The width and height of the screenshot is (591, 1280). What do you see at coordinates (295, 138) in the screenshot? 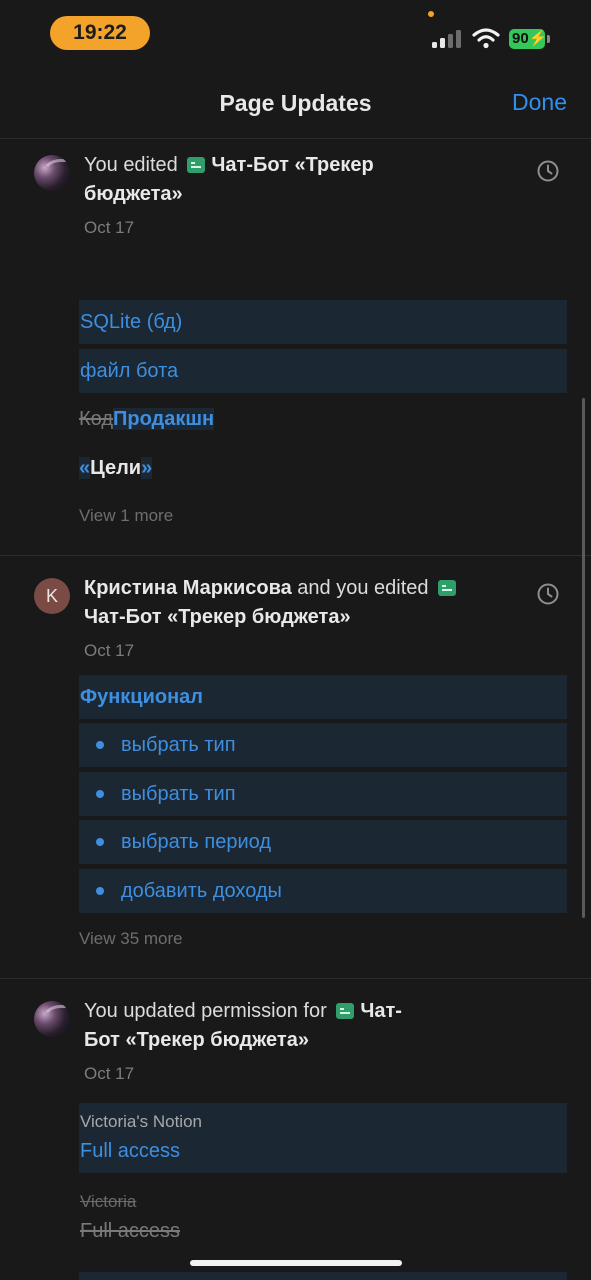
I see `header-divider` at bounding box center [295, 138].